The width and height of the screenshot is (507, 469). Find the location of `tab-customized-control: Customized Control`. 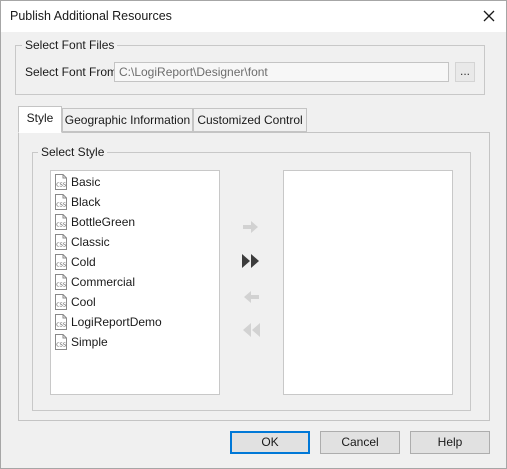

tab-customized-control: Customized Control is located at coordinates (250, 120).